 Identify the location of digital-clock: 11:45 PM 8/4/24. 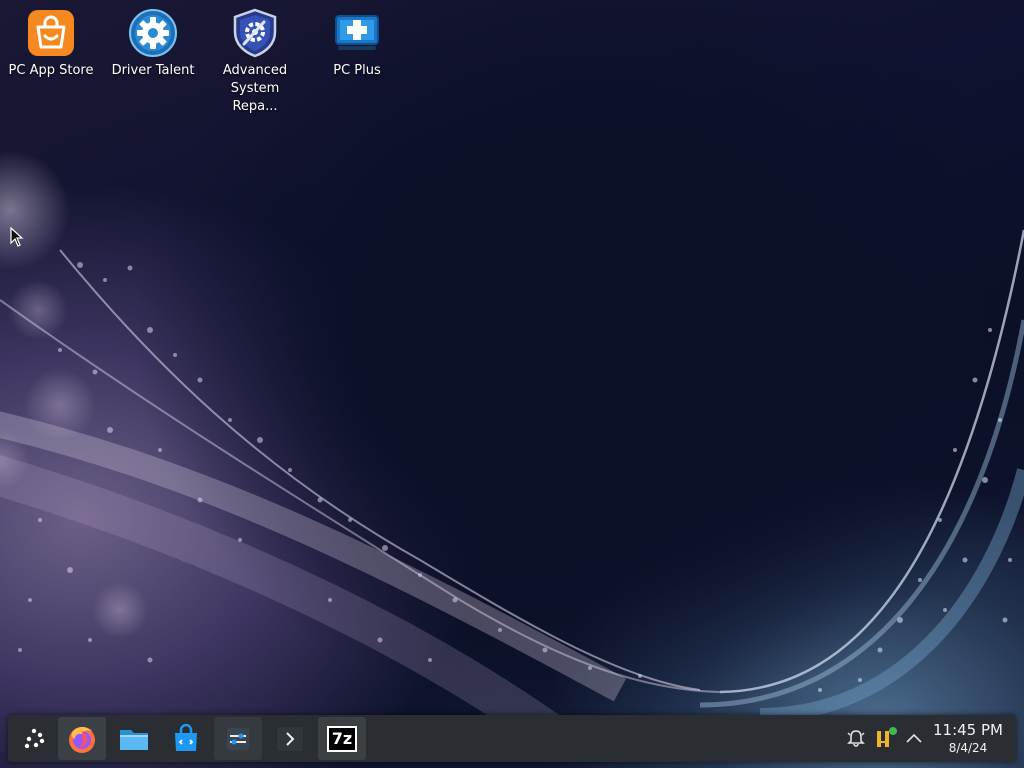
(968, 738).